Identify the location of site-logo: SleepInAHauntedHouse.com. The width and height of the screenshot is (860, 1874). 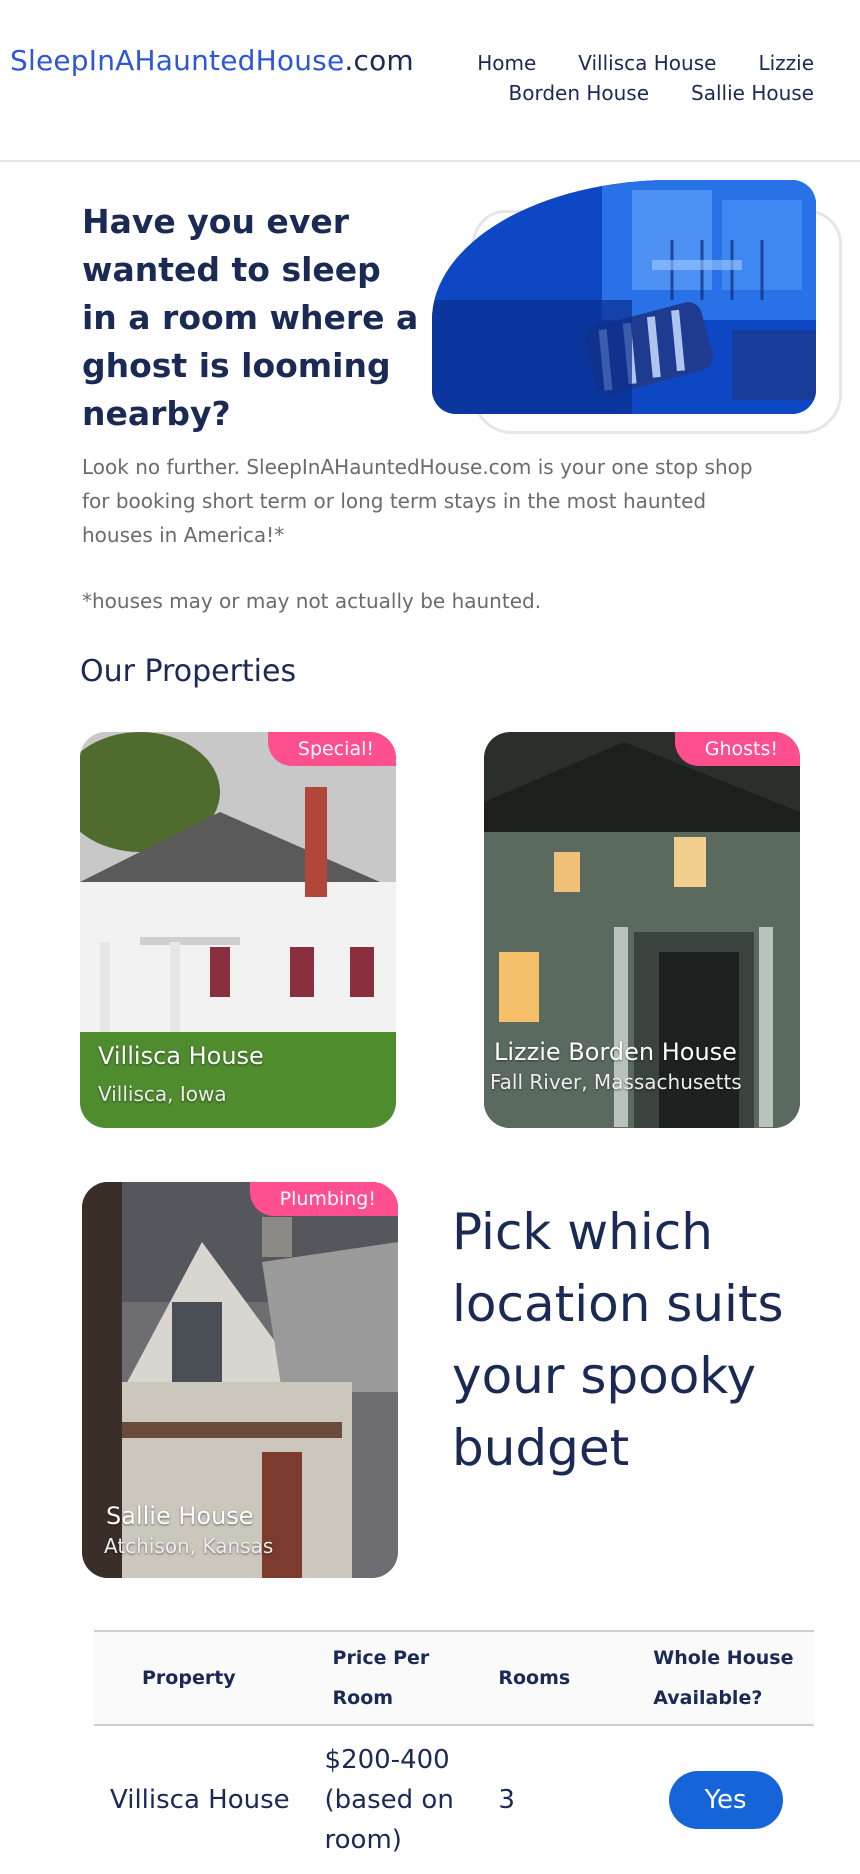
(212, 60).